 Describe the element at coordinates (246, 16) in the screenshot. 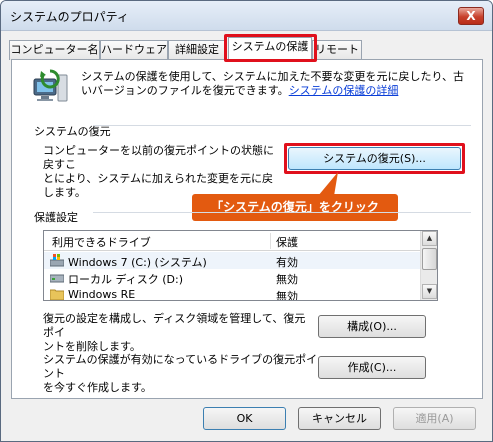

I see `title-bar: システムのプロパティ X` at that location.